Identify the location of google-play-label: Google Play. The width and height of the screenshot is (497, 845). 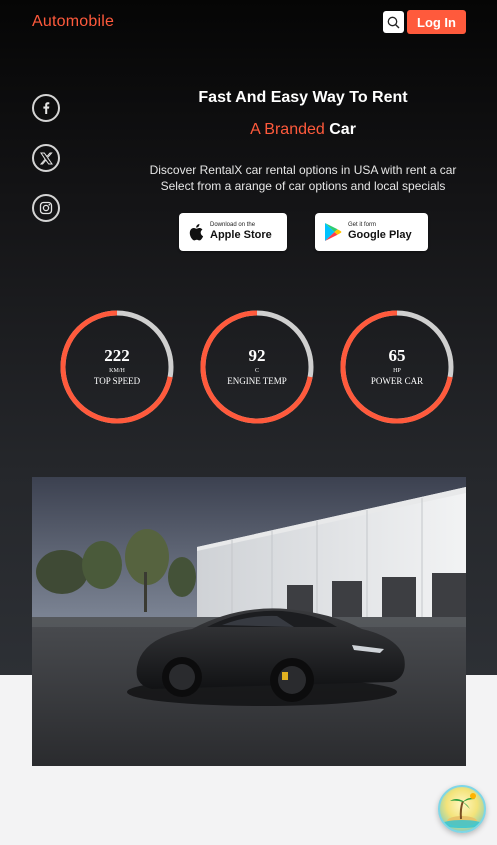
(380, 235).